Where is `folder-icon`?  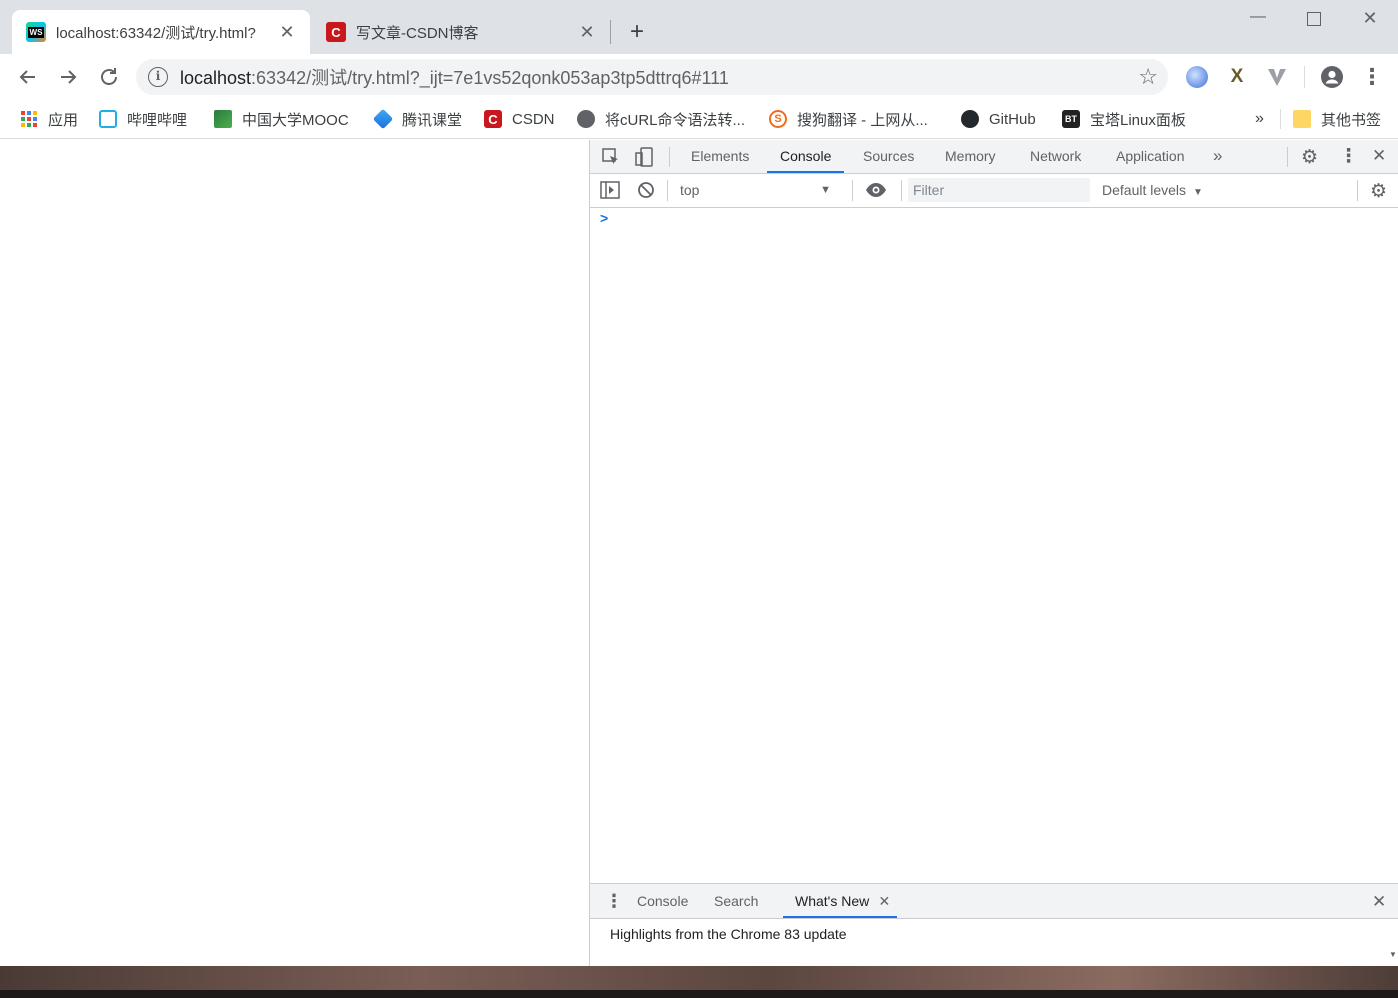
folder-icon is located at coordinates (1302, 119).